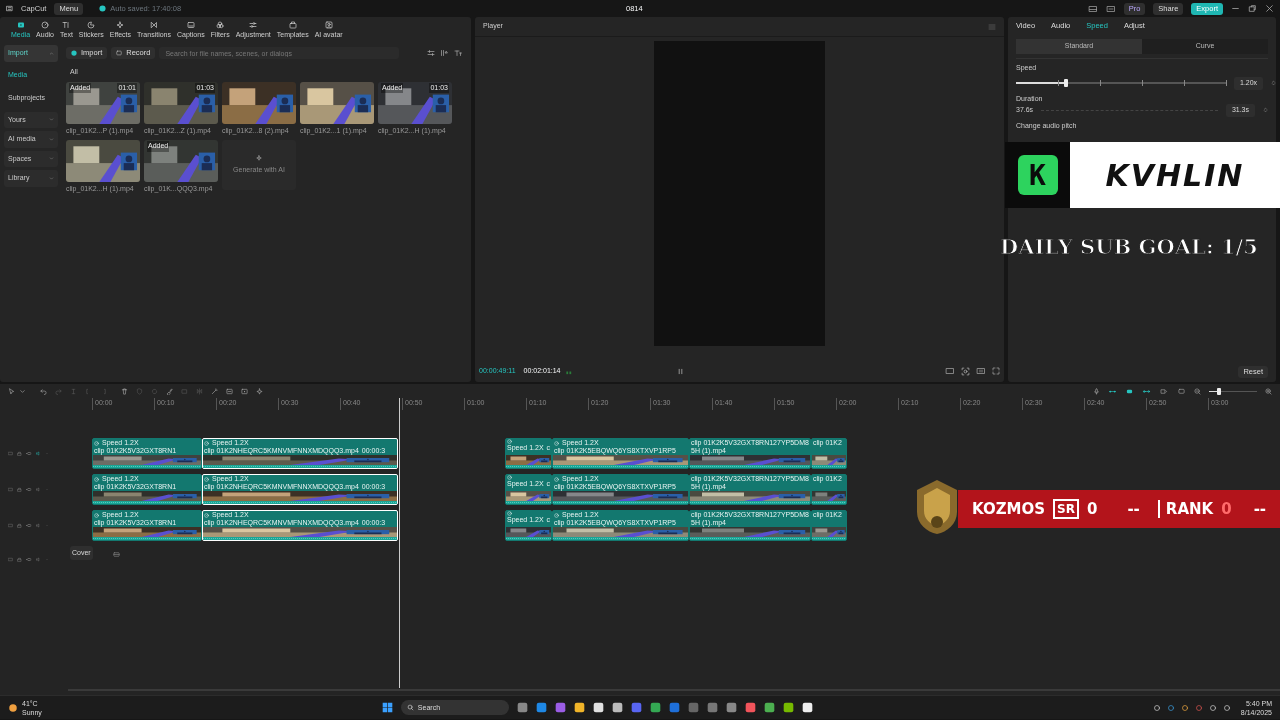  I want to click on channel-logo: K, so click(1037, 175).